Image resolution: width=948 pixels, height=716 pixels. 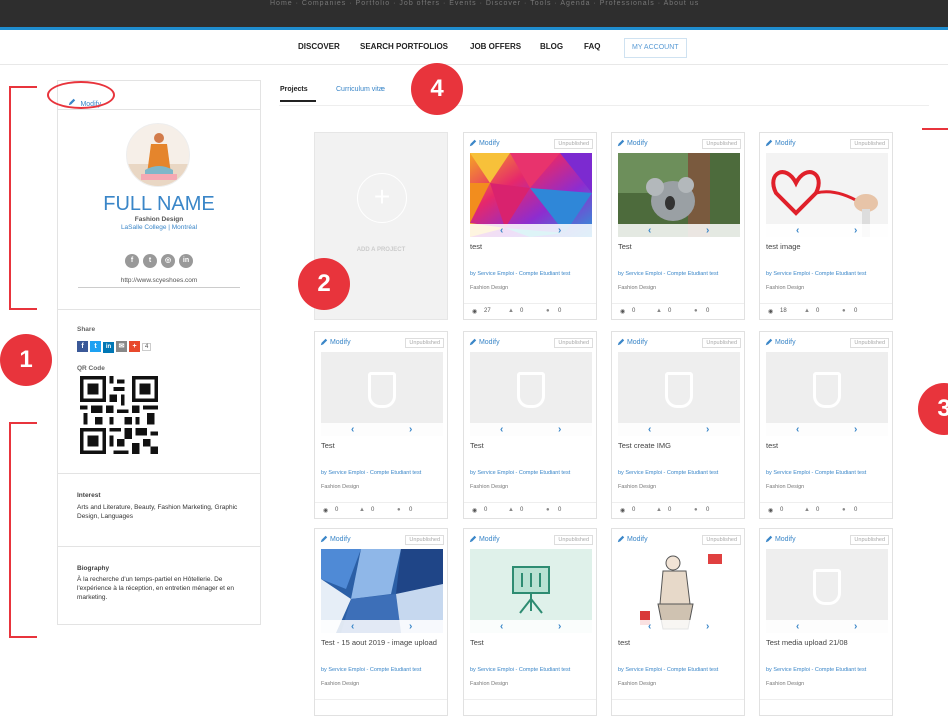 I want to click on tab-projects: Projects, so click(x=298, y=94).